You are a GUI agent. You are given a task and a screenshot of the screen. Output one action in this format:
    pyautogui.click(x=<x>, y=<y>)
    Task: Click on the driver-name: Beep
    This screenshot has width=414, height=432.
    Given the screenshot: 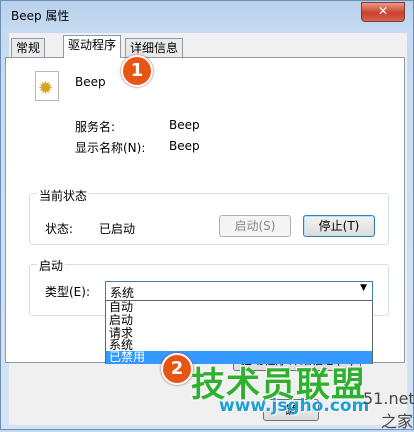 What is the action you would take?
    pyautogui.click(x=90, y=82)
    